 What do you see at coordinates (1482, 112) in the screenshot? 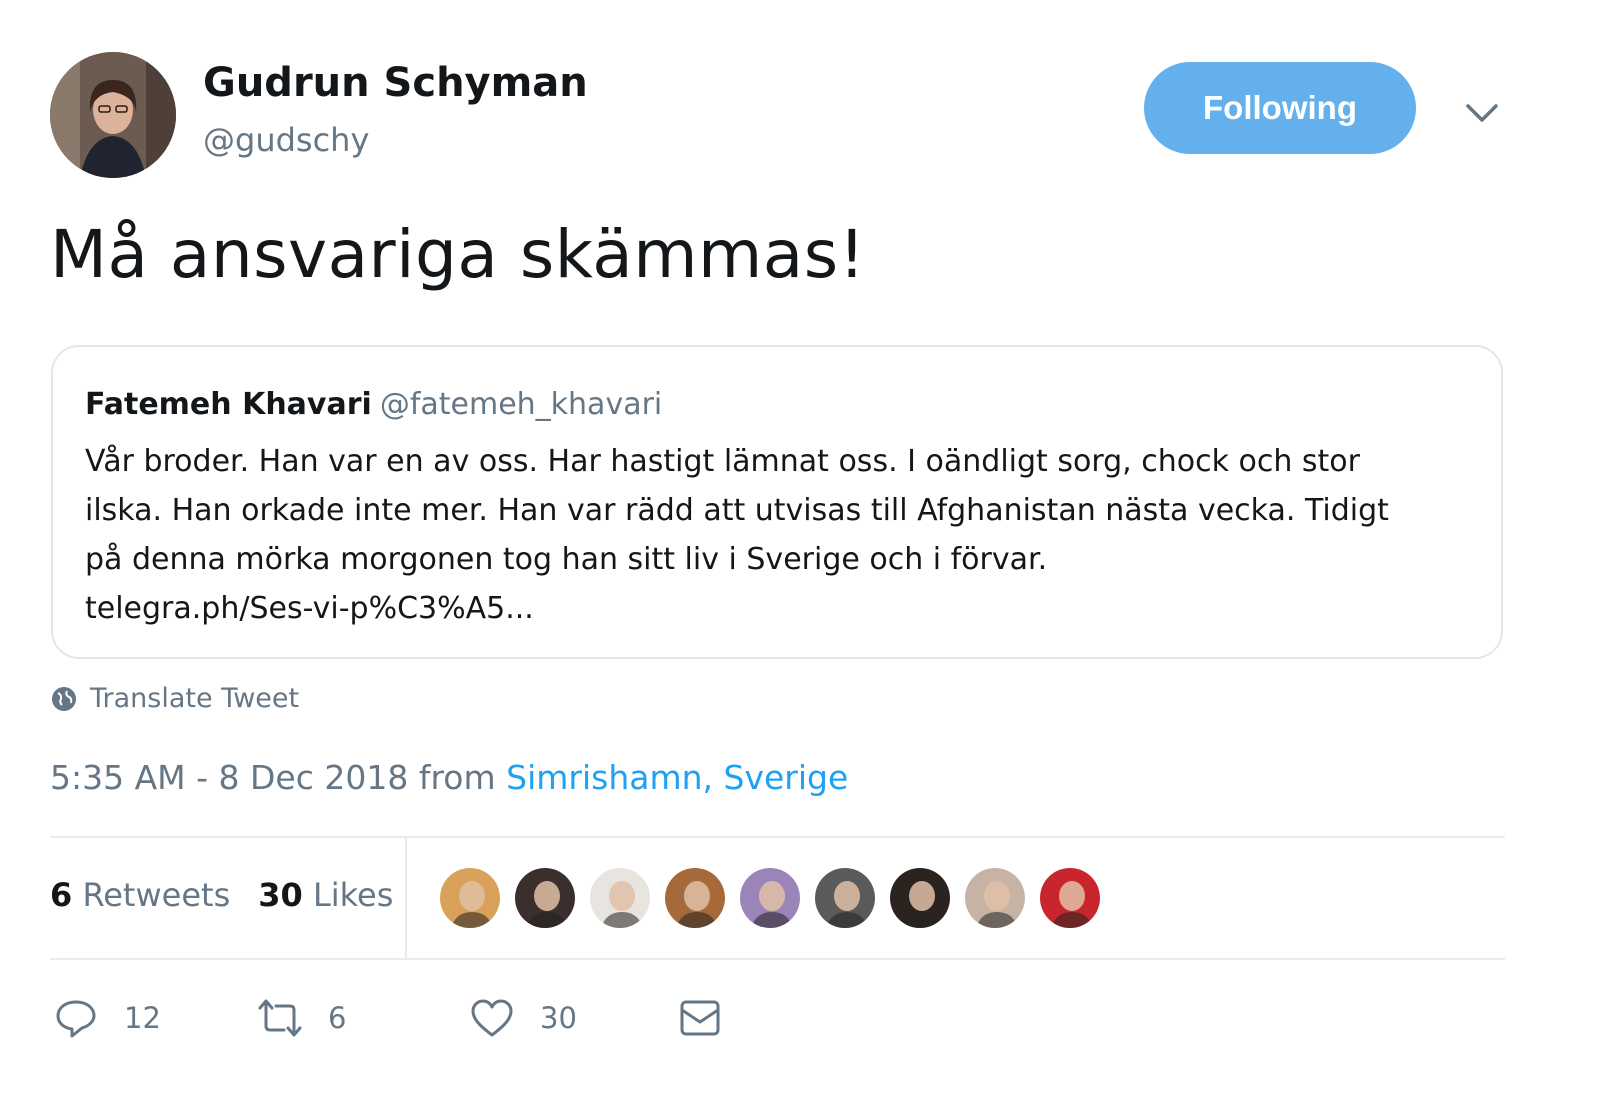
I see `chevron-down-icon` at bounding box center [1482, 112].